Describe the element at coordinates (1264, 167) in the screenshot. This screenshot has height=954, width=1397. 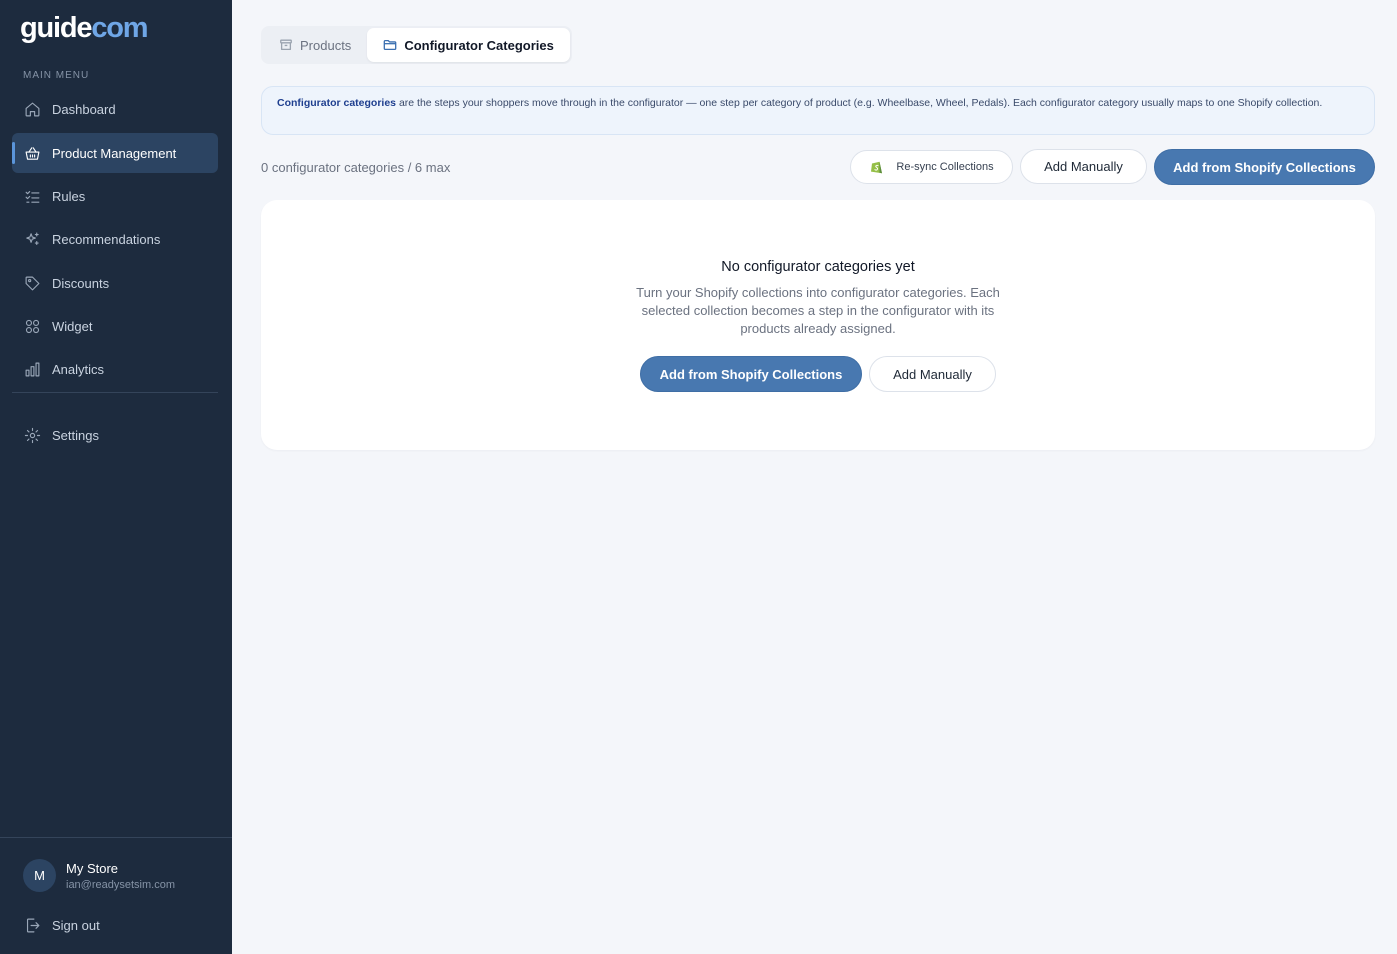
I see `add-from-shopify-collections-button: Add from Shopify Collections` at that location.